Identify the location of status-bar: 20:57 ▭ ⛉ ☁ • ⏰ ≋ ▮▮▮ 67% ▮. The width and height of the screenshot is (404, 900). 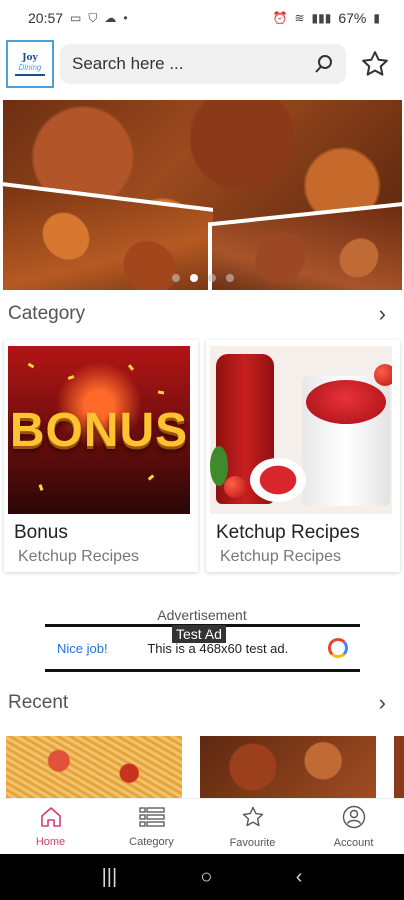
(202, 18).